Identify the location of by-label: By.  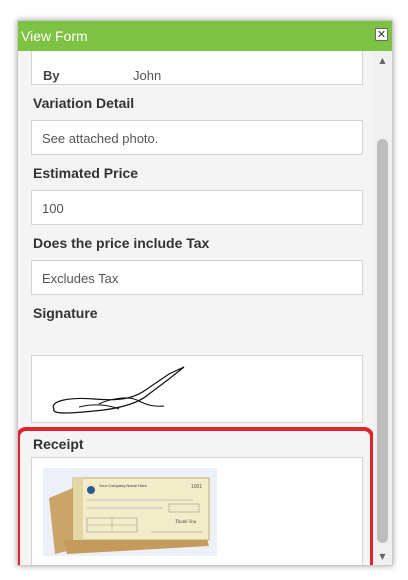
(51, 75).